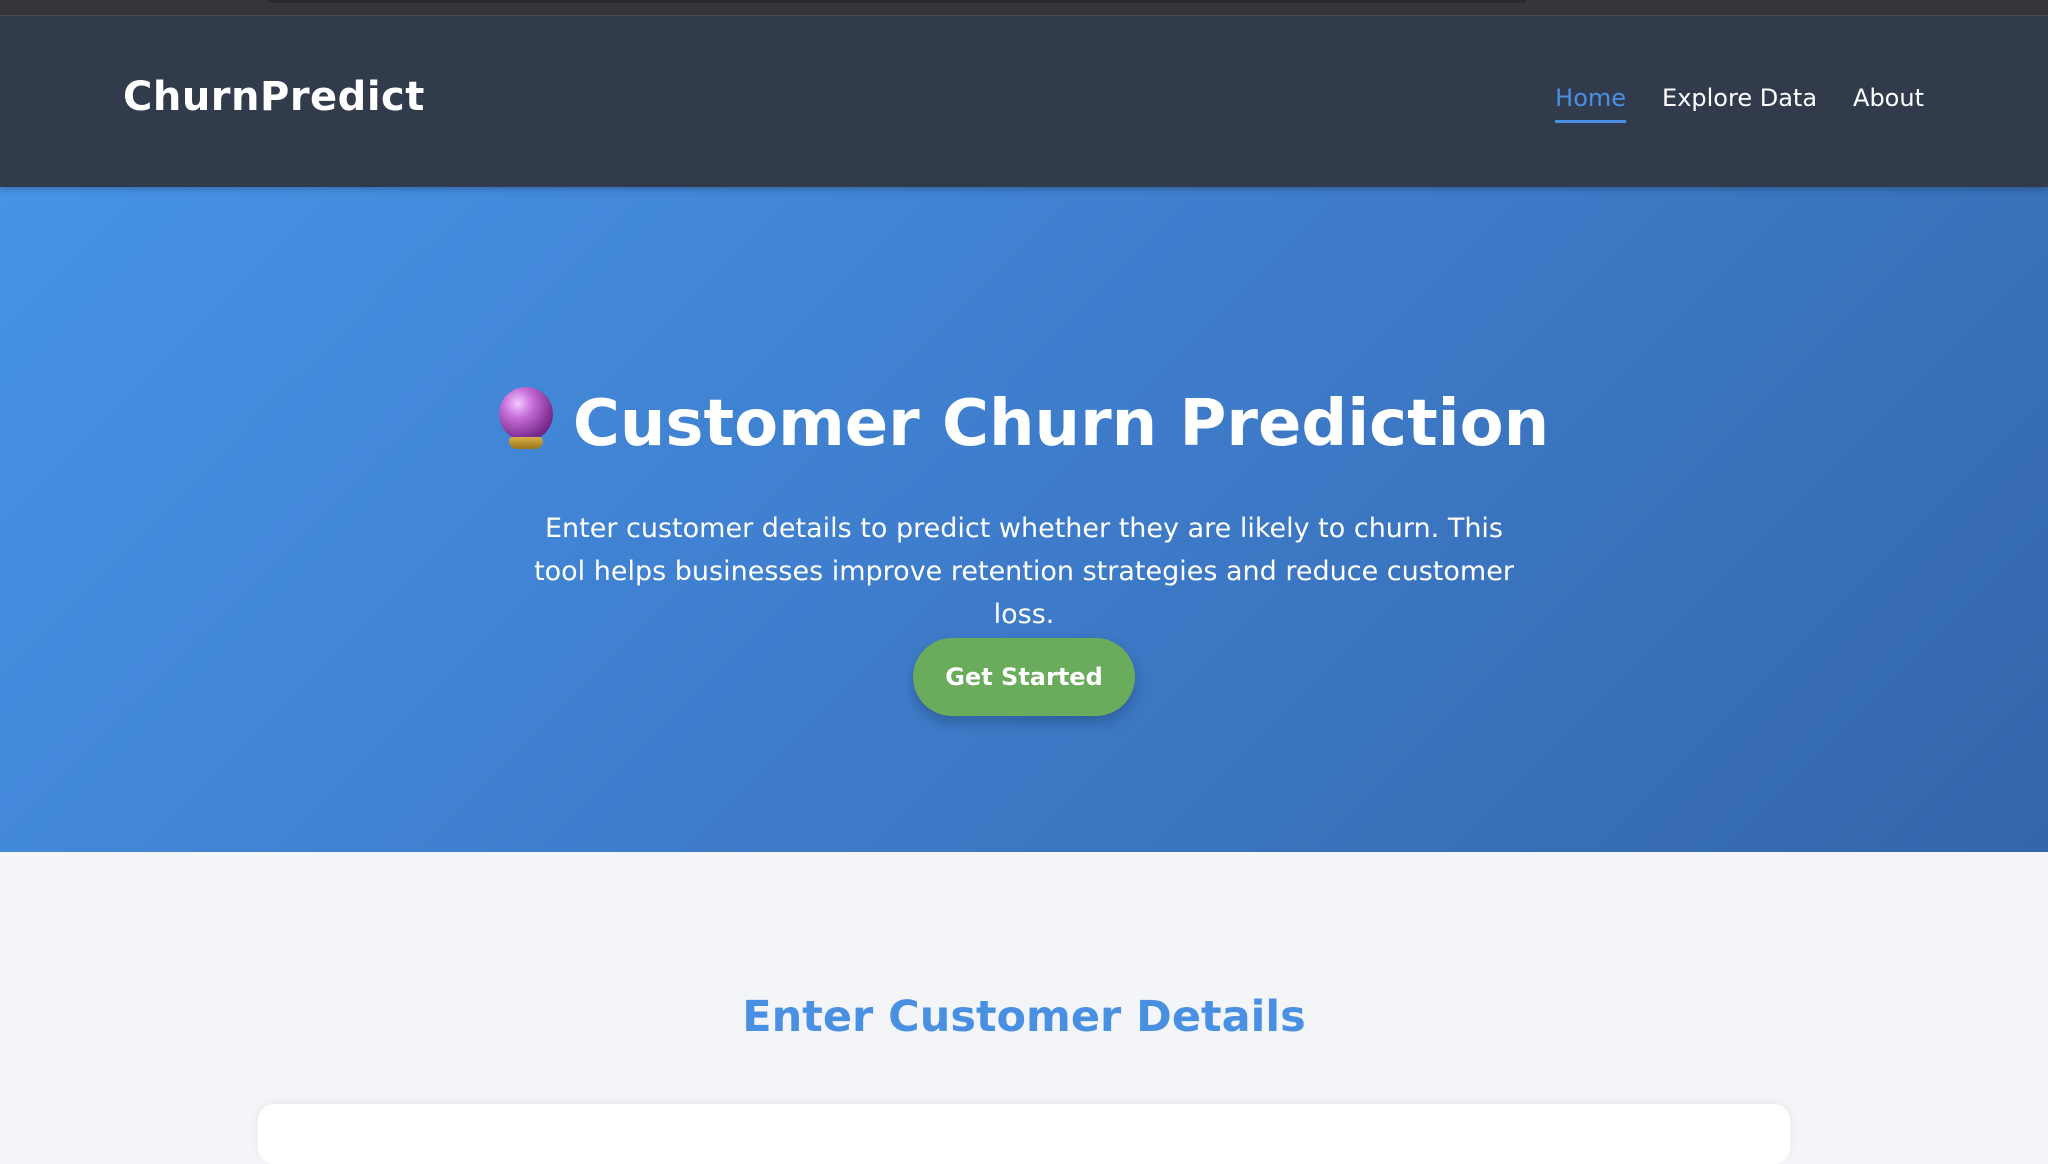 This screenshot has height=1164, width=2048. Describe the element at coordinates (1888, 103) in the screenshot. I see `nav-link-about: About` at that location.